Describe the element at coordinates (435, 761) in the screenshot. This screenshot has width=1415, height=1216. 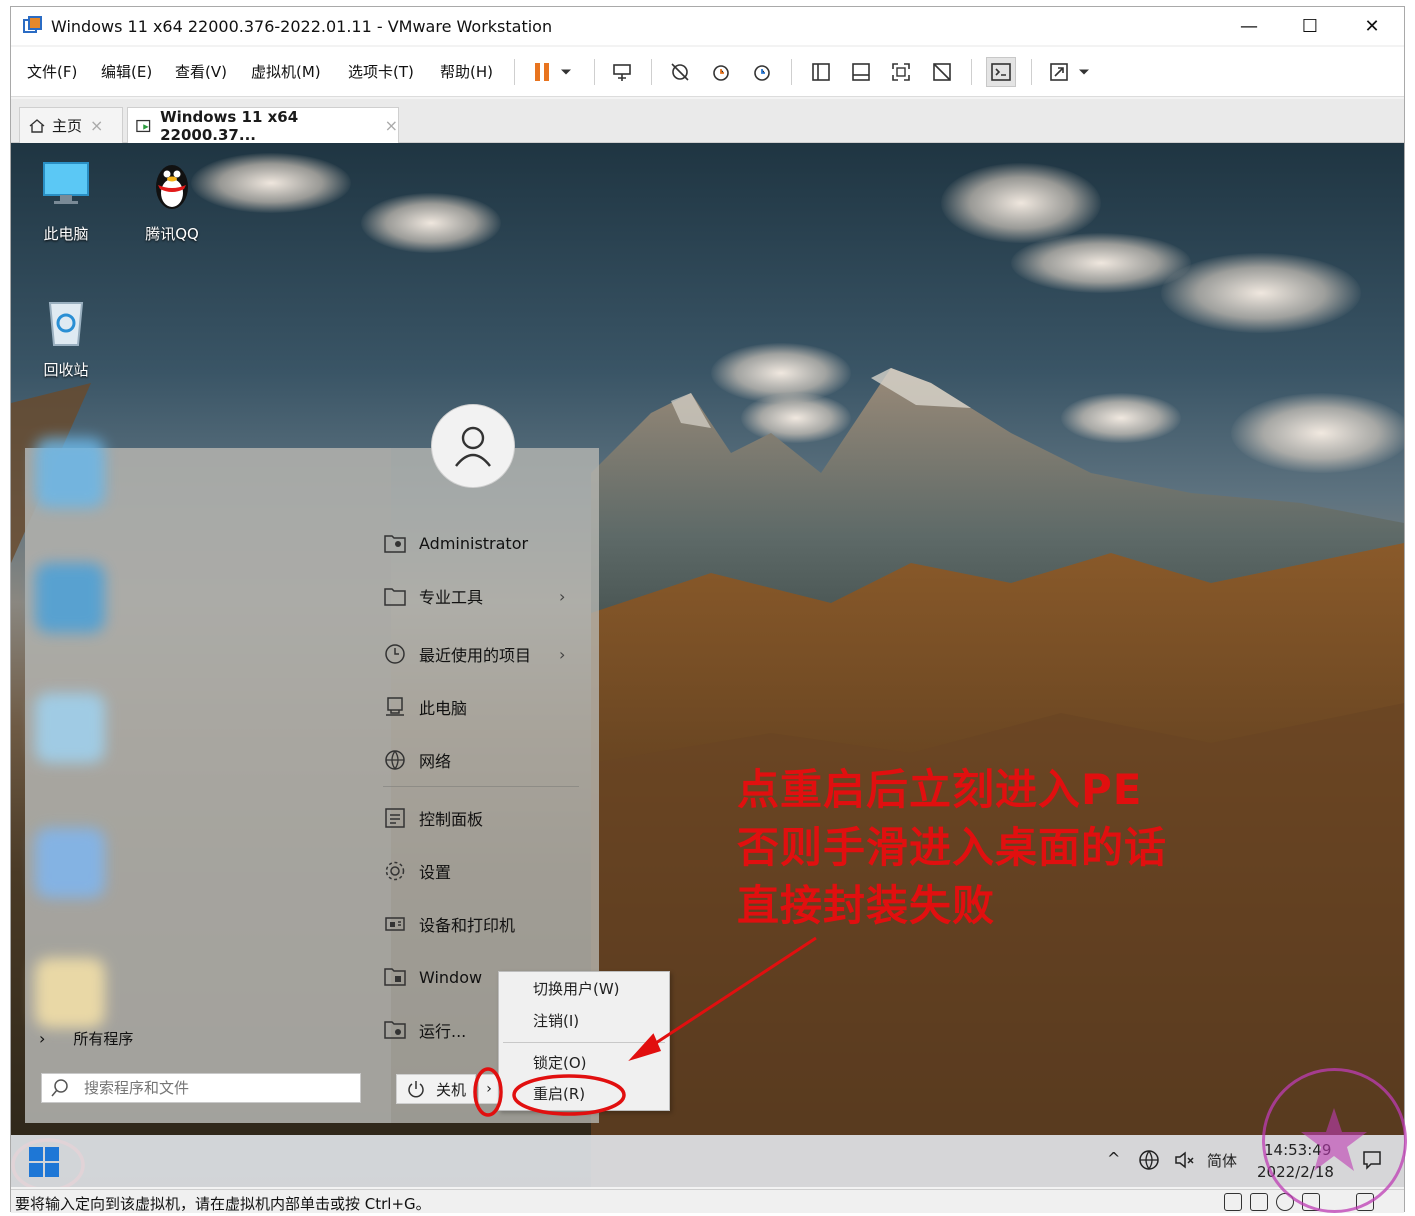
I see `start-item-label: 网络` at that location.